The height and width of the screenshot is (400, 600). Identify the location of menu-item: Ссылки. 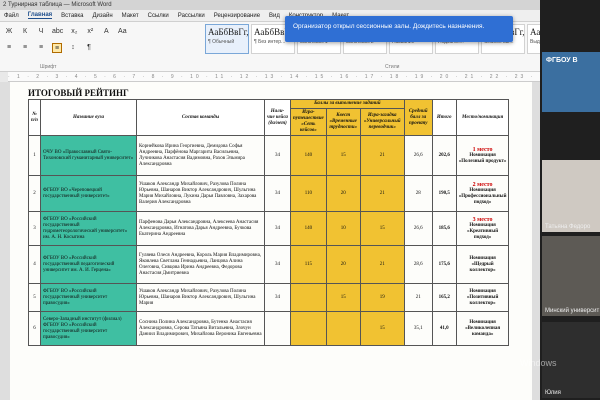
(158, 16).